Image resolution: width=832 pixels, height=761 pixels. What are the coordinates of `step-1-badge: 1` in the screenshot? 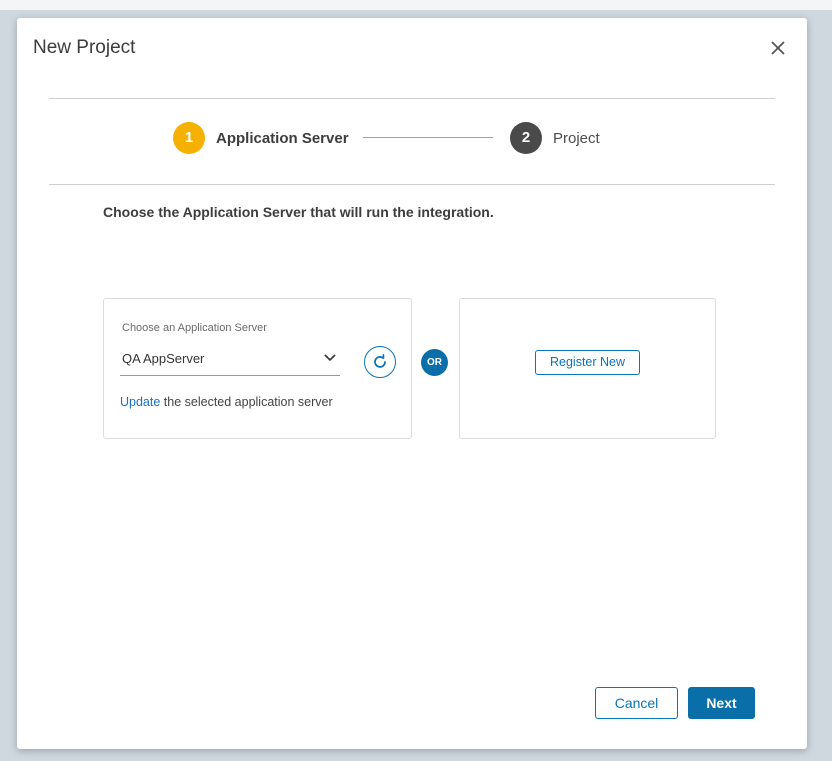 It's located at (189, 138).